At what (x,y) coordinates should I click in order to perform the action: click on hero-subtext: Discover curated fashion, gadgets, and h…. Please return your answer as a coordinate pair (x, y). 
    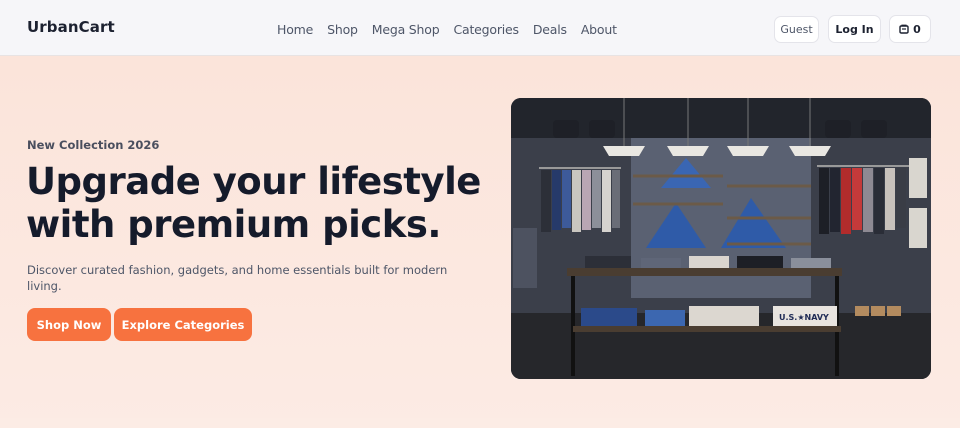
    Looking at the image, I should click on (237, 278).